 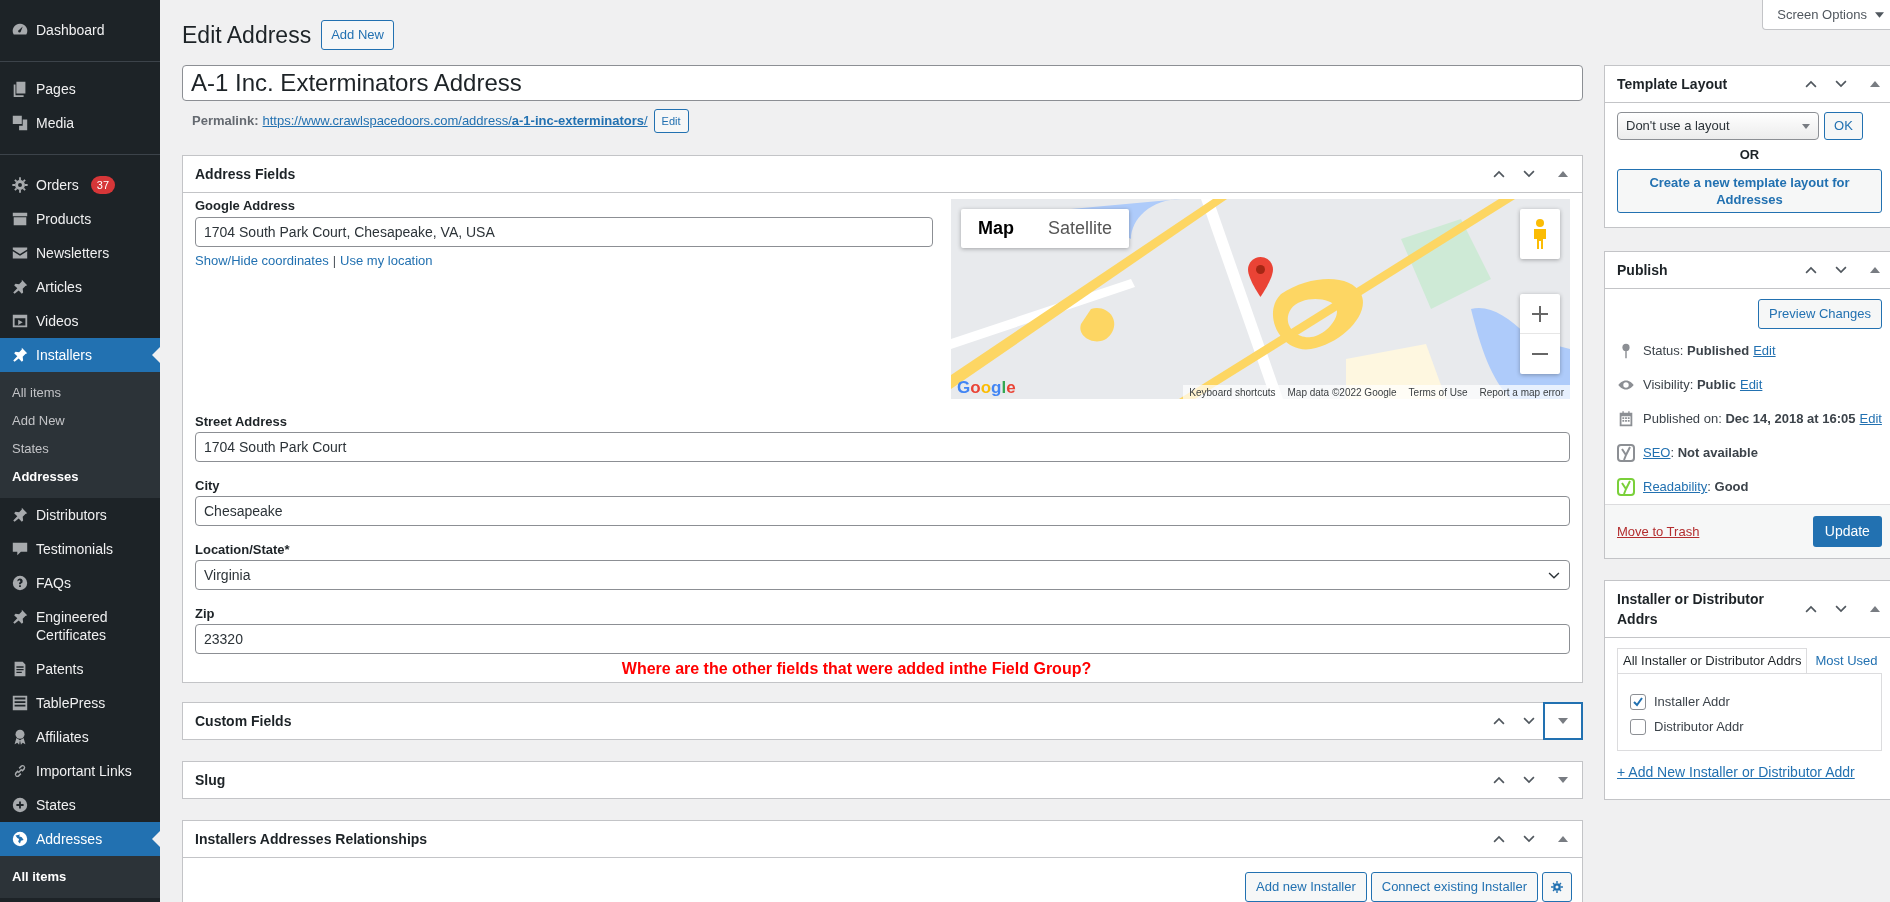 I want to click on screen-options-button: Screen Options, so click(x=1826, y=15).